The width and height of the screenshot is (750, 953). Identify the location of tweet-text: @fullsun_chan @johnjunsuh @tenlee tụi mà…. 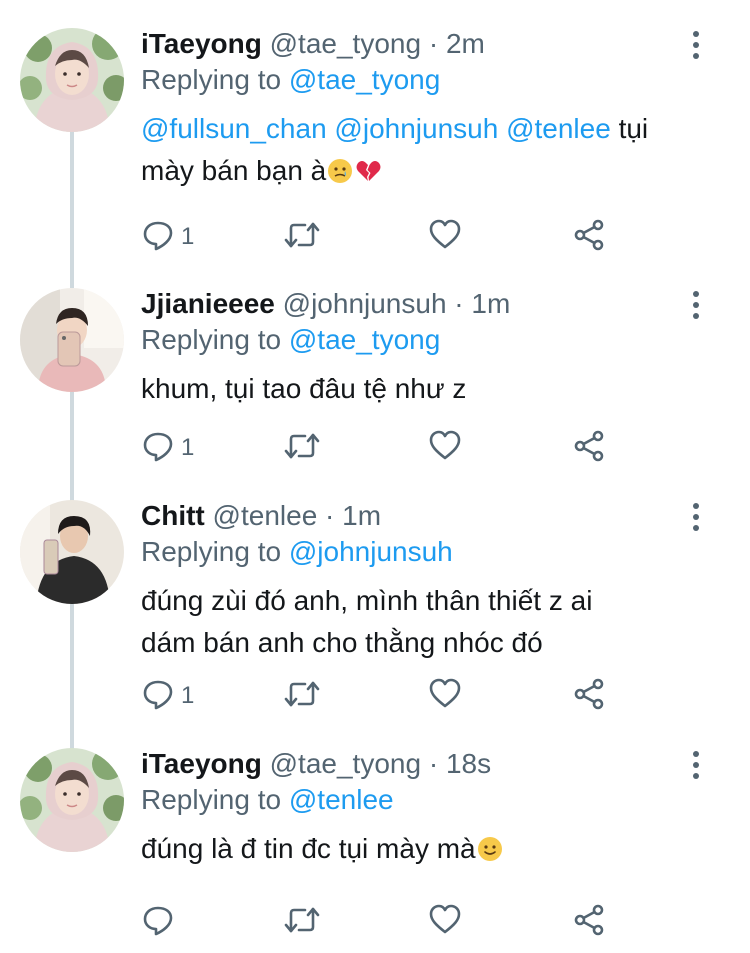
(421, 152).